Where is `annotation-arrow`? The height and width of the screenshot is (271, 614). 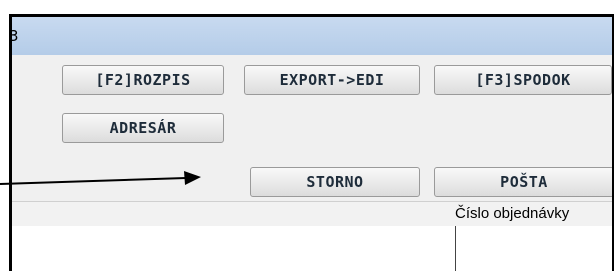 annotation-arrow is located at coordinates (100, 178).